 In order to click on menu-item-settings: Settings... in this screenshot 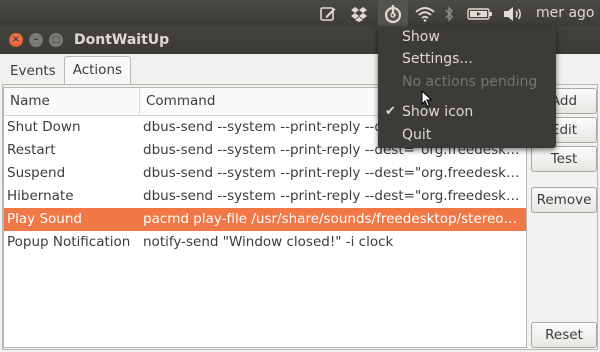, I will do `click(437, 59)`.